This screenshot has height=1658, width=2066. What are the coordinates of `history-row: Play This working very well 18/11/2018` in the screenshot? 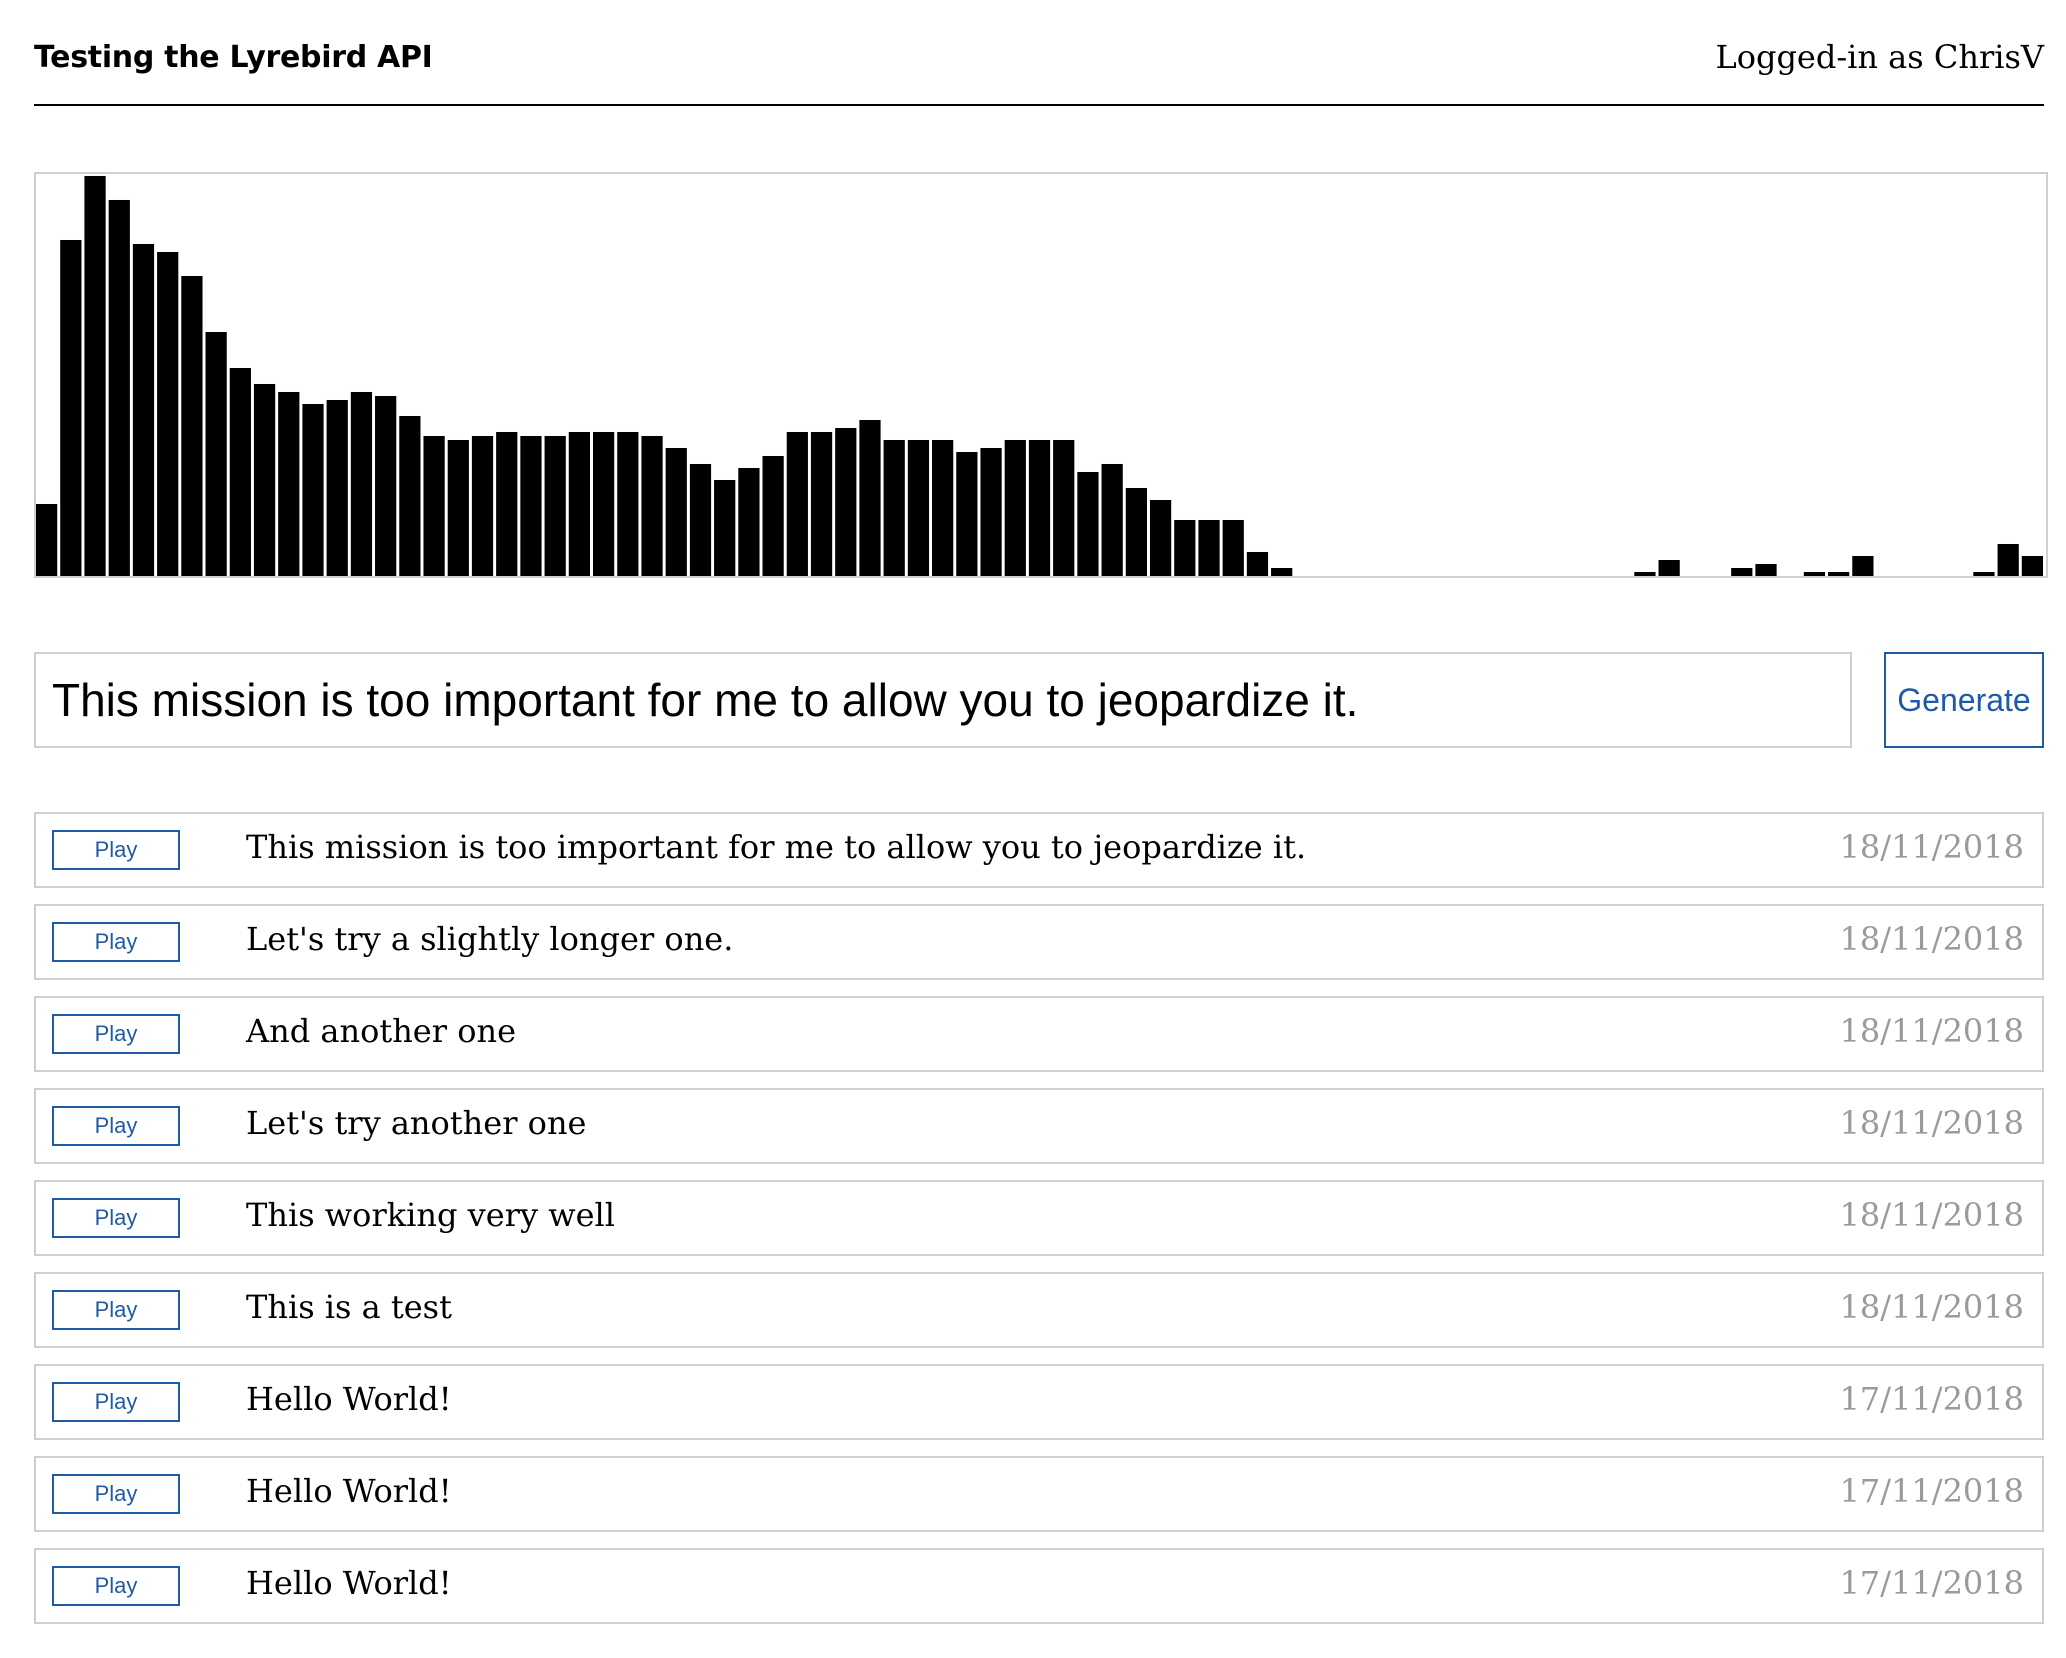 It's located at (1039, 1218).